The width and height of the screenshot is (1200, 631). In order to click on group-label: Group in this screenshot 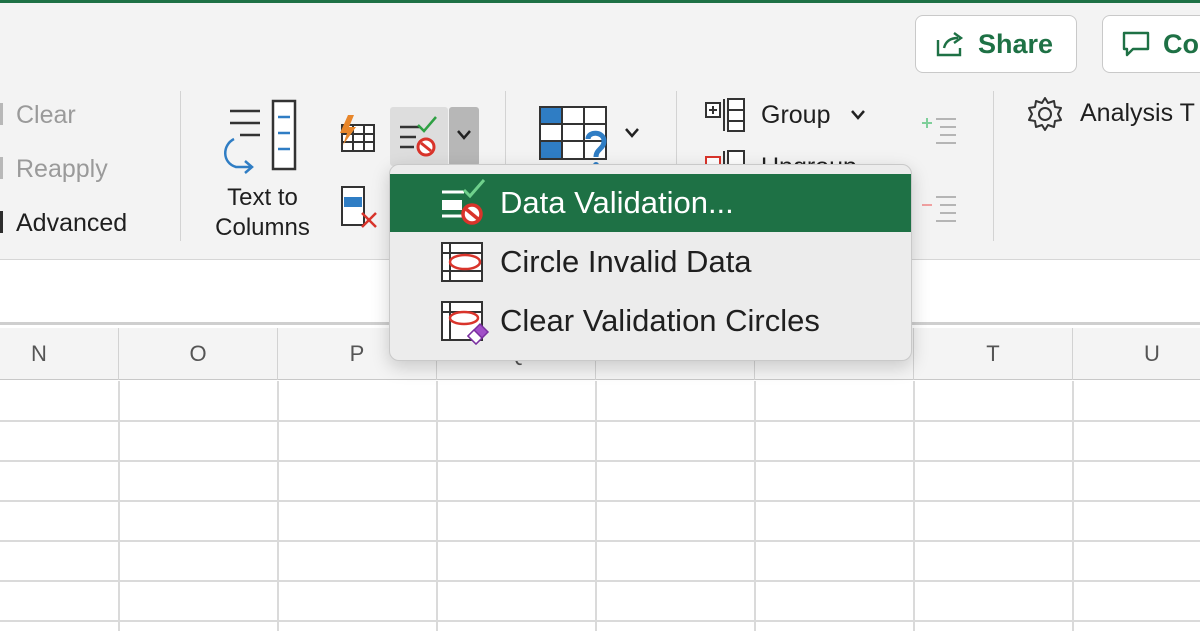, I will do `click(796, 115)`.